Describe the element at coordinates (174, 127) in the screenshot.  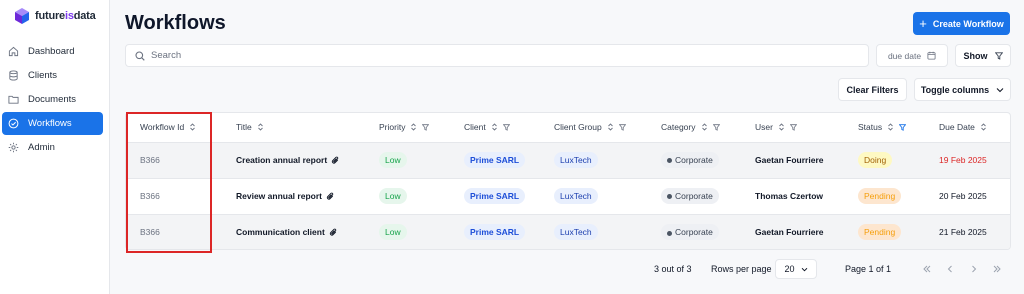
I see `col-header-workflow-id: Workflow Id` at that location.